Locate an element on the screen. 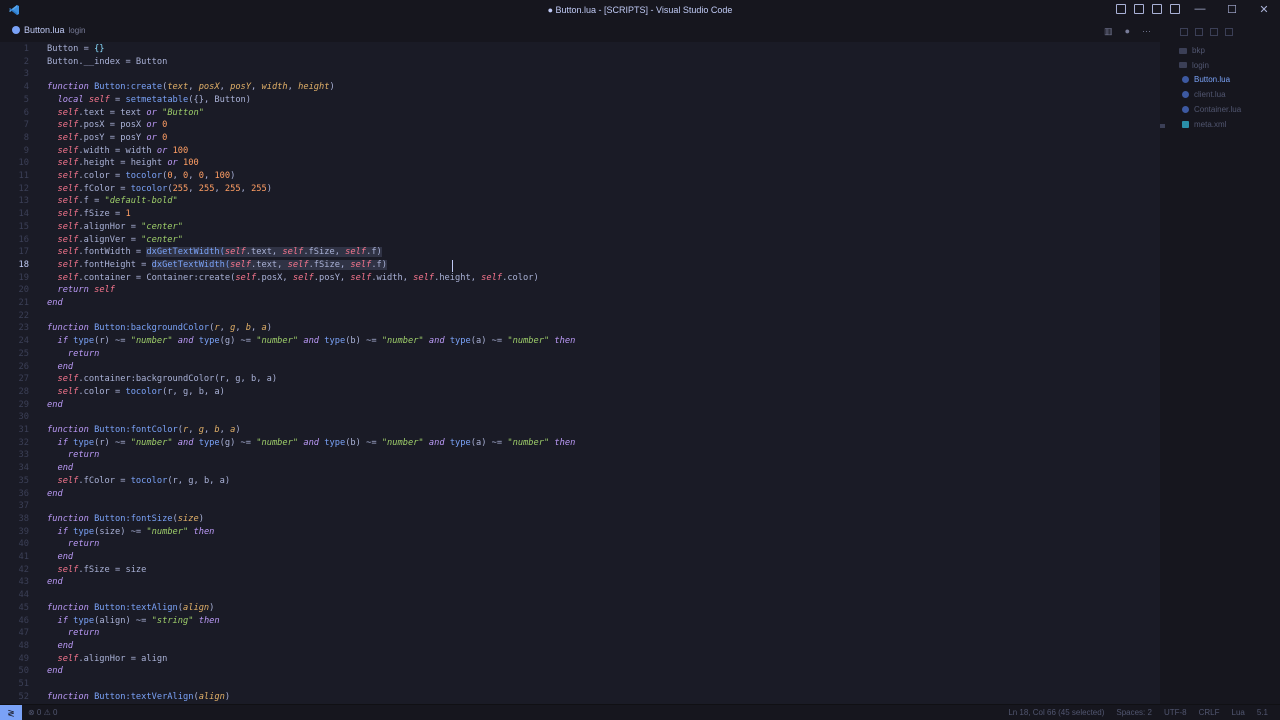 The image size is (1280, 720). line-number: 11 is located at coordinates (23, 176).